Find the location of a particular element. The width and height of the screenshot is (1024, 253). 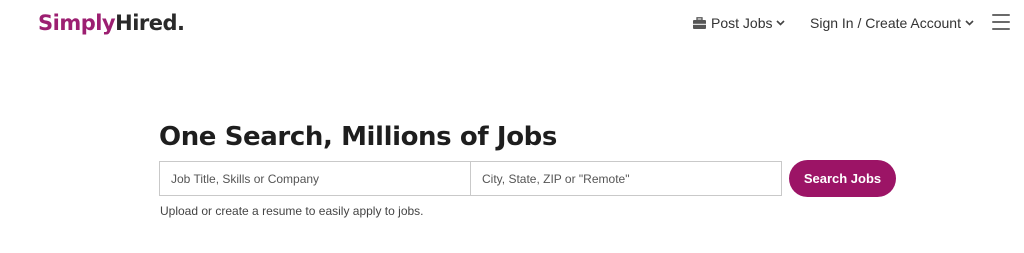

location-search-input is located at coordinates (626, 178).